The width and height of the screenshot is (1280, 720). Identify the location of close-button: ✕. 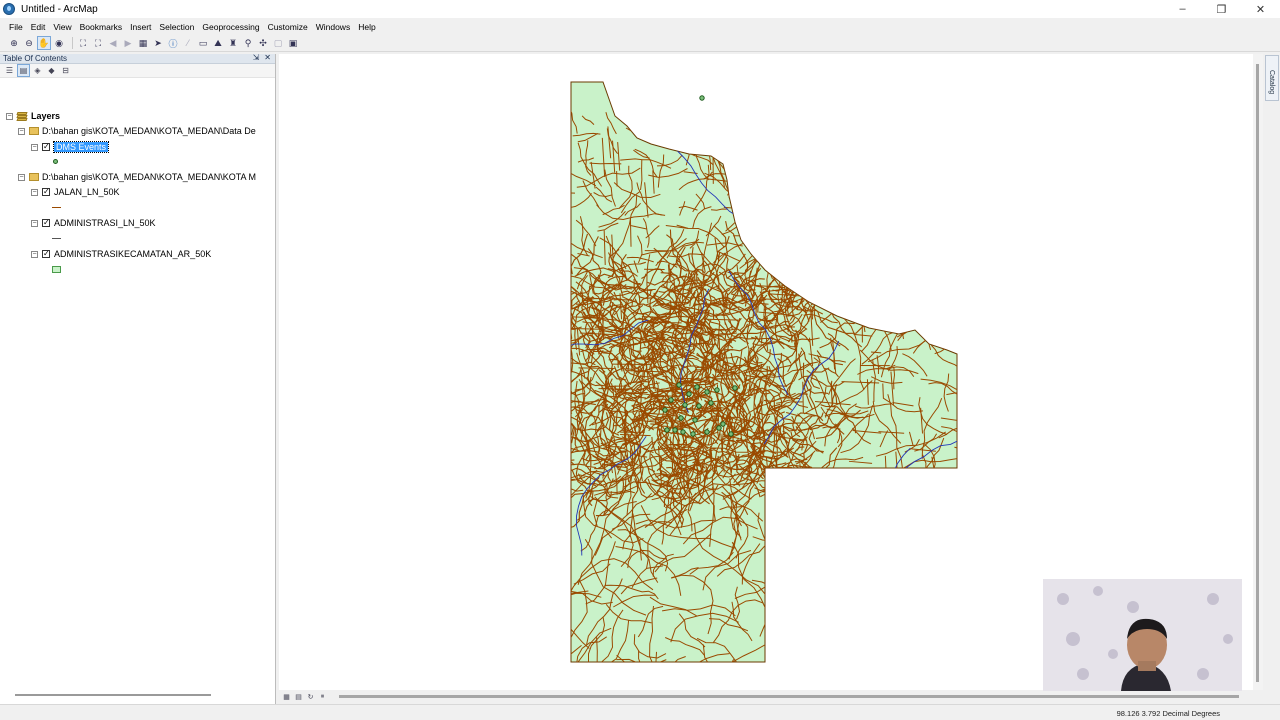
(1260, 9).